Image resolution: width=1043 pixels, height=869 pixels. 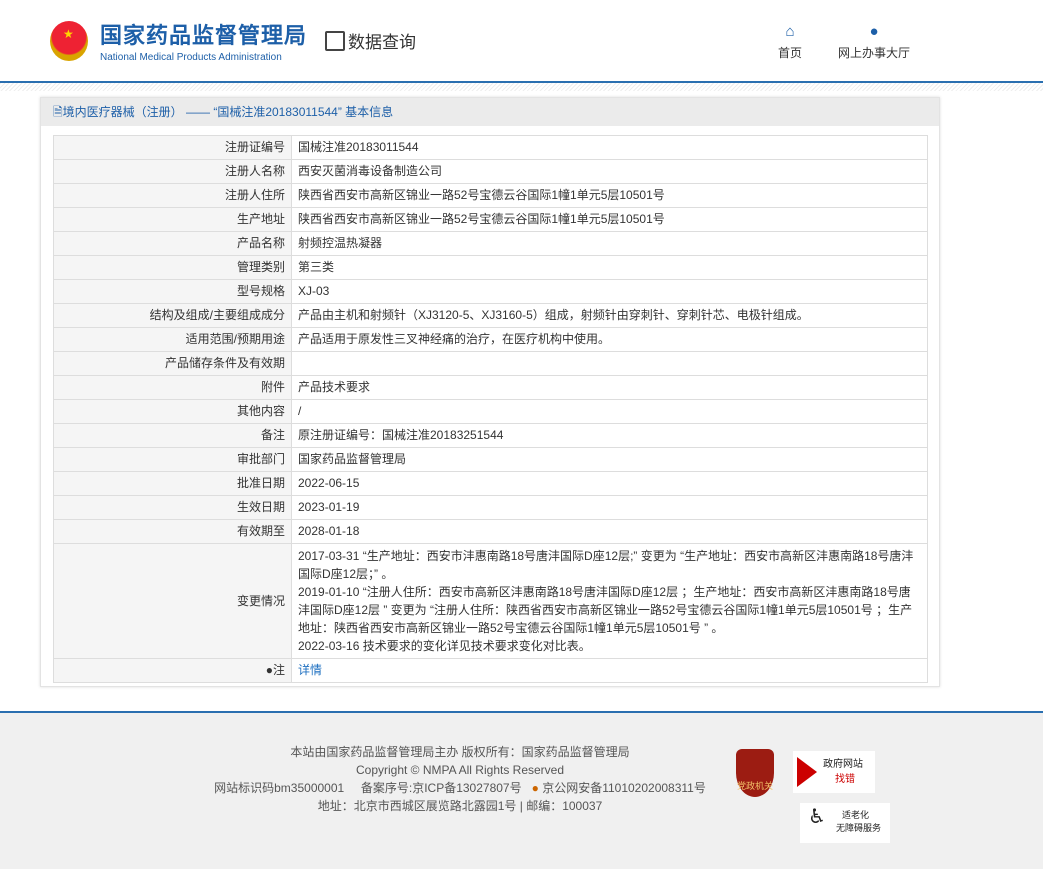 I want to click on nav-home-label: 首页, so click(x=790, y=53).